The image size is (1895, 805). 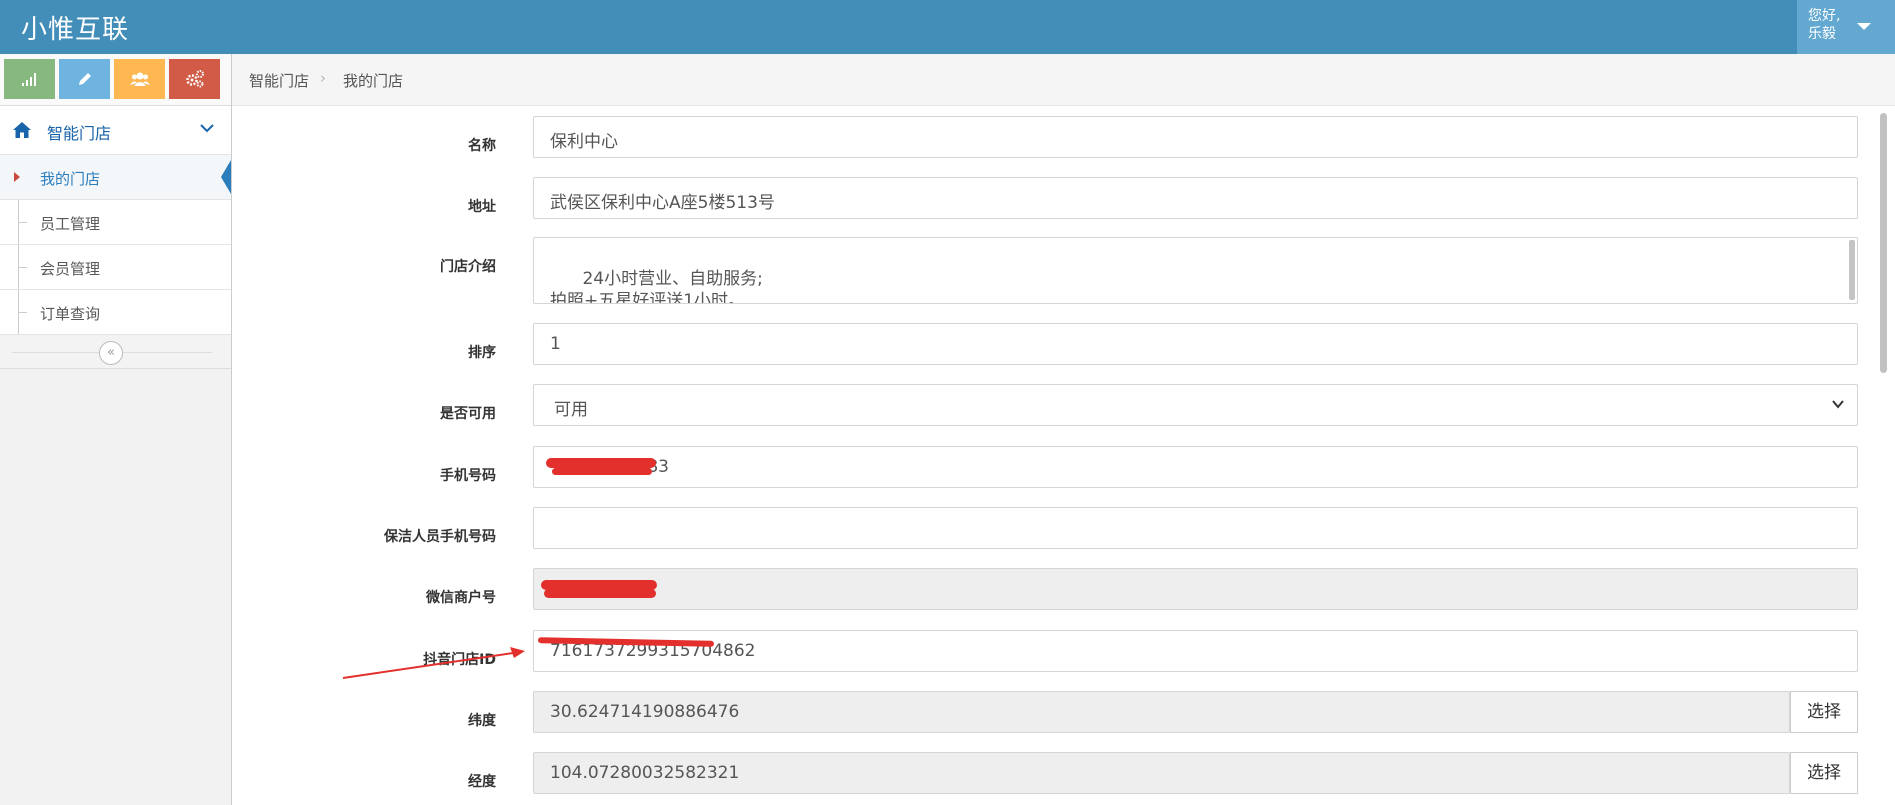 What do you see at coordinates (1161, 712) in the screenshot?
I see `latitude-field: 30.624714190886476` at bounding box center [1161, 712].